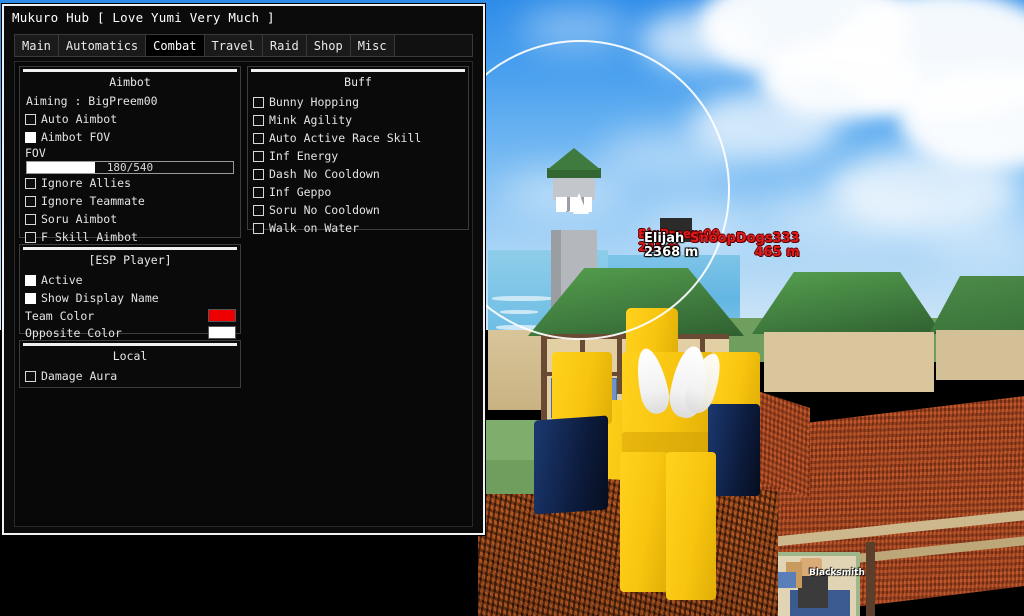 The height and width of the screenshot is (616, 1024). I want to click on tab-misc: Misc, so click(372, 45).